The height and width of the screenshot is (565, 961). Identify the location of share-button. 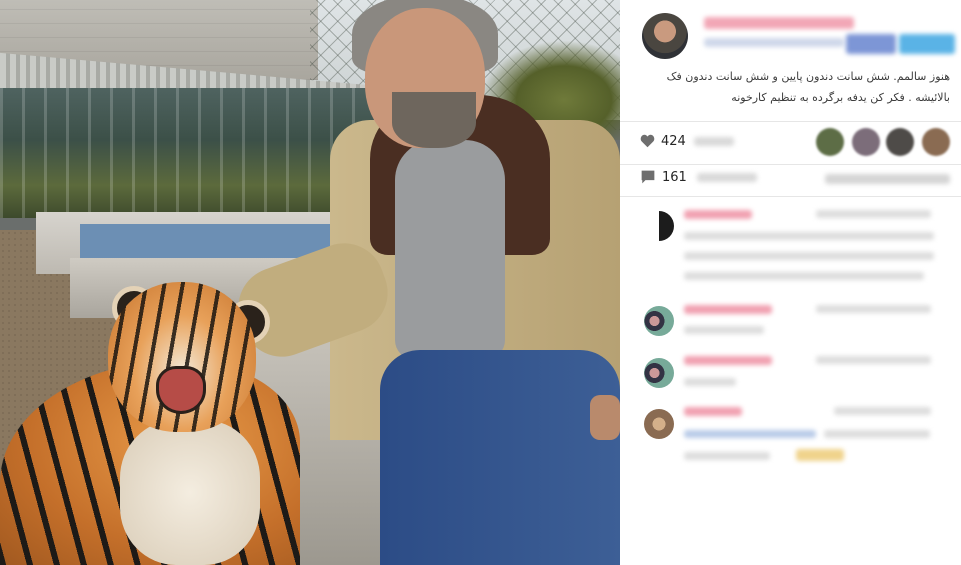
(927, 44).